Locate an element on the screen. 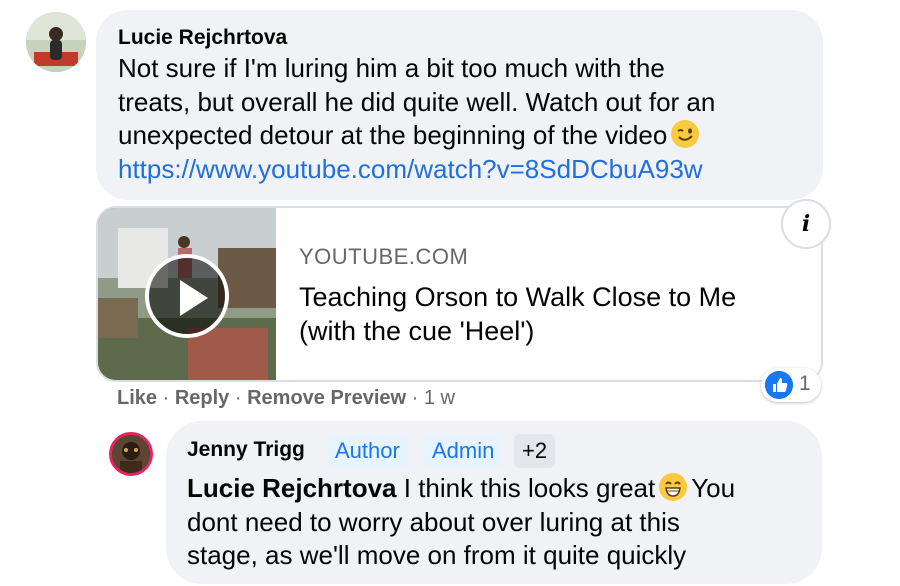 Image resolution: width=900 pixels, height=586 pixels. comment-actions: Like · Reply · Remove Preview · 1 w is located at coordinates (286, 398).